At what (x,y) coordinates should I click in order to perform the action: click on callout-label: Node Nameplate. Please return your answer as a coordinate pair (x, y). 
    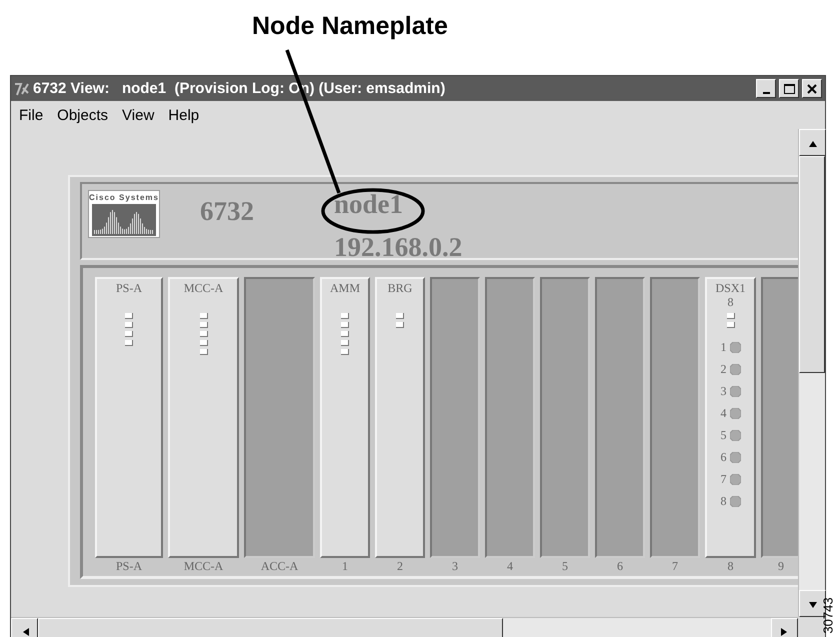
    Looking at the image, I should click on (350, 26).